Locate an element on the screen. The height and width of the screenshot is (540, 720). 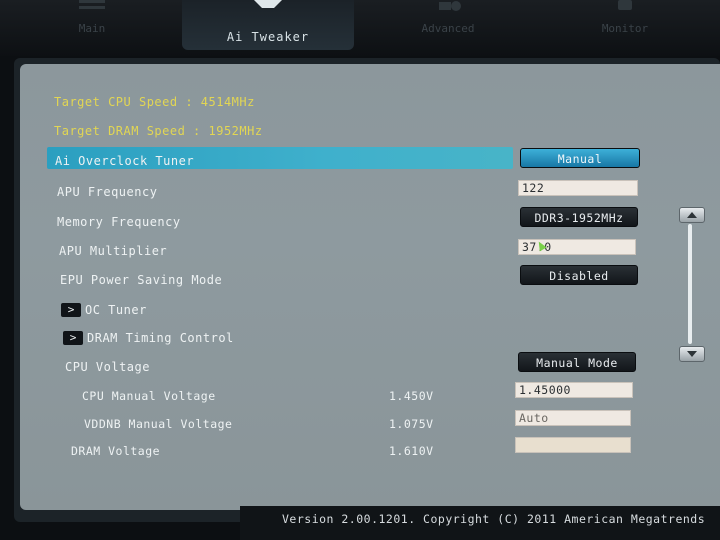
tab-advanced: Advanced is located at coordinates (448, 24).